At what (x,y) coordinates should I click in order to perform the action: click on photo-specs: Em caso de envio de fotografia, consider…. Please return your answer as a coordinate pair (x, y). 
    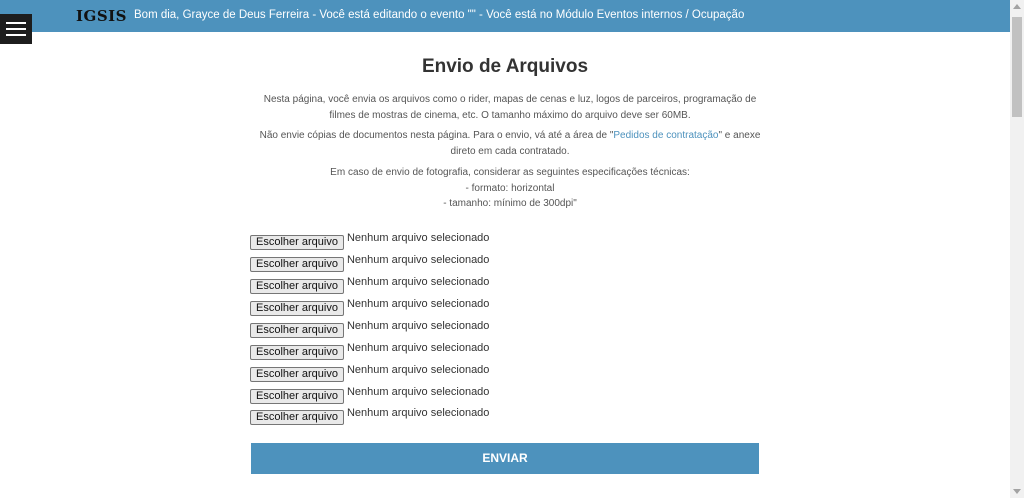
    Looking at the image, I should click on (510, 188).